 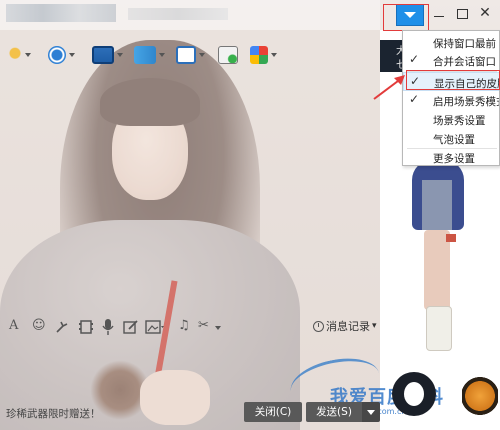 What do you see at coordinates (454, 159) in the screenshot?
I see `menu-item-label: 更多设置` at bounding box center [454, 159].